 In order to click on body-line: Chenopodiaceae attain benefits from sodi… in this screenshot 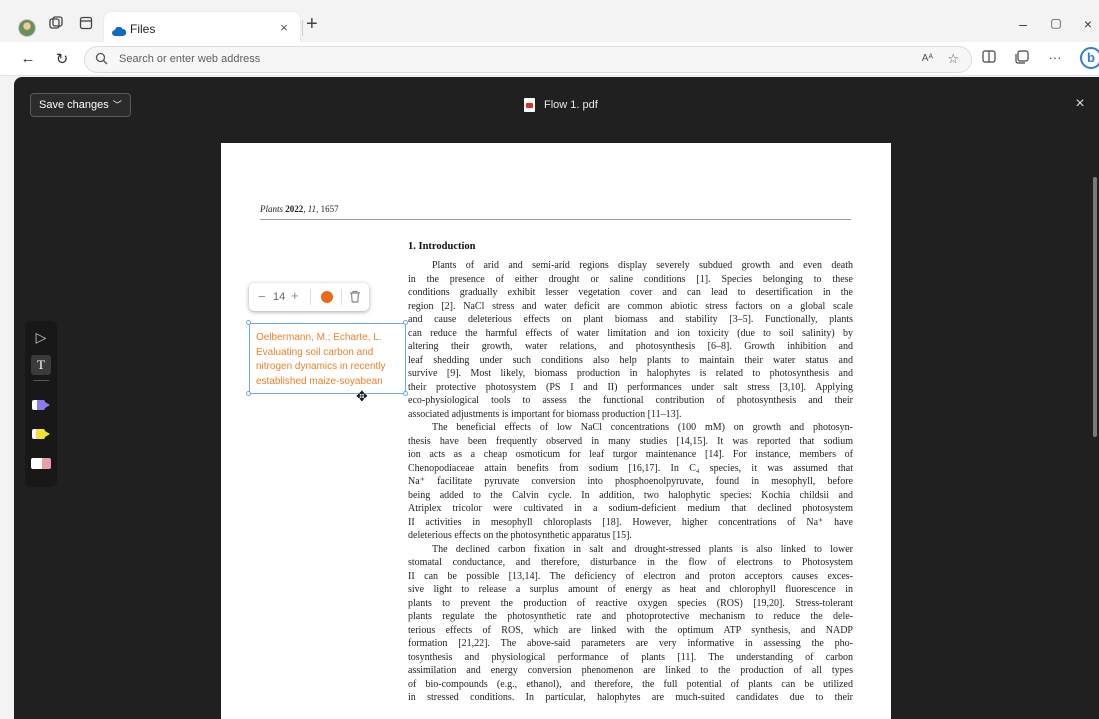, I will do `click(630, 468)`.